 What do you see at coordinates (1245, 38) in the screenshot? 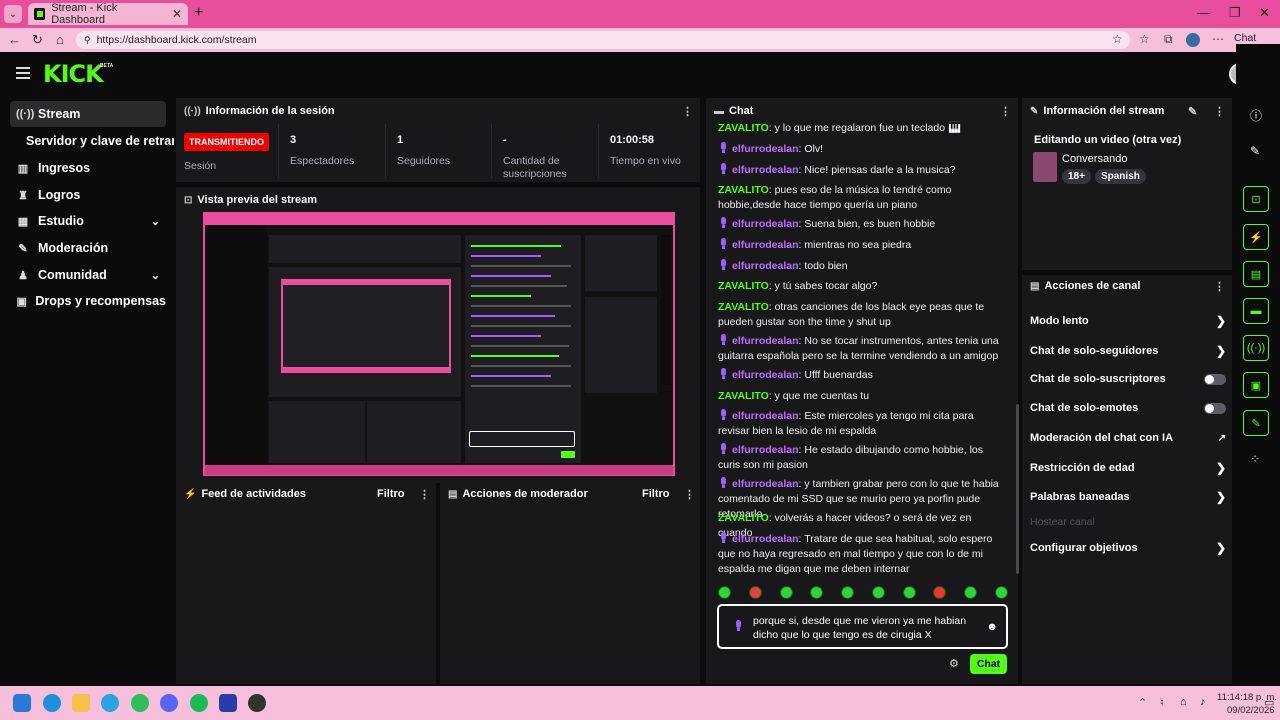
I see `copilot-chat-button: Chat` at bounding box center [1245, 38].